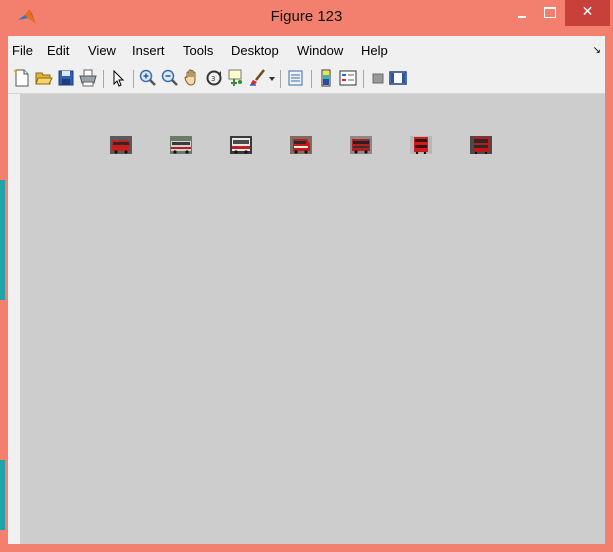 Image resolution: width=613 pixels, height=552 pixels. Describe the element at coordinates (236, 78) in the screenshot. I see `data-cursor-icon` at that location.